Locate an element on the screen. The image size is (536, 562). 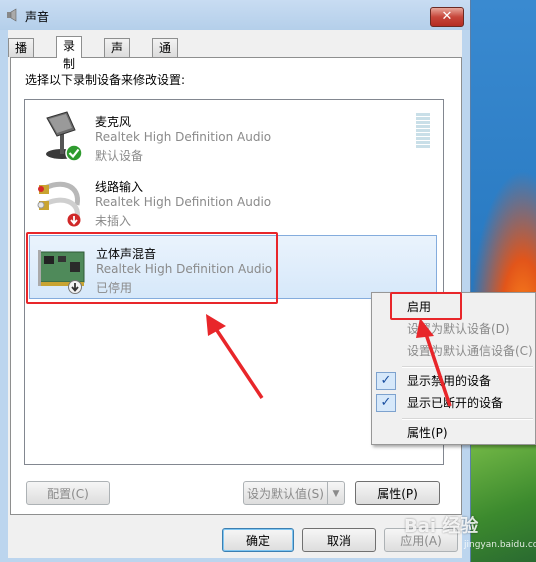
set-default-button: 设为默认值(S) is located at coordinates (285, 493).